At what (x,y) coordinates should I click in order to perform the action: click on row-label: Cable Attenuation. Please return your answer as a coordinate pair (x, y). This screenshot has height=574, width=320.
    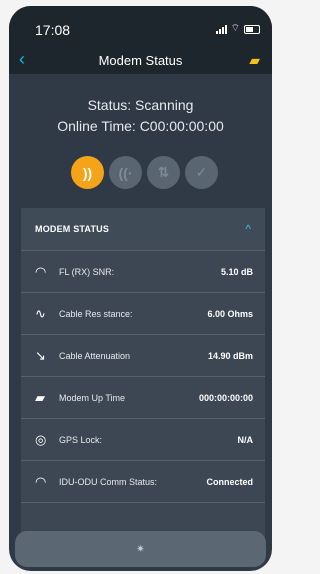
    Looking at the image, I should click on (95, 355).